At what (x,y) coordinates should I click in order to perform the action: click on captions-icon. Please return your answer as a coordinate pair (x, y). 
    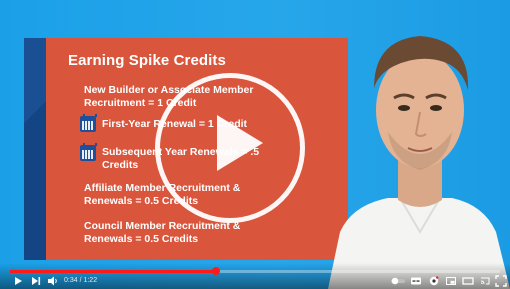
    Looking at the image, I should click on (416, 281).